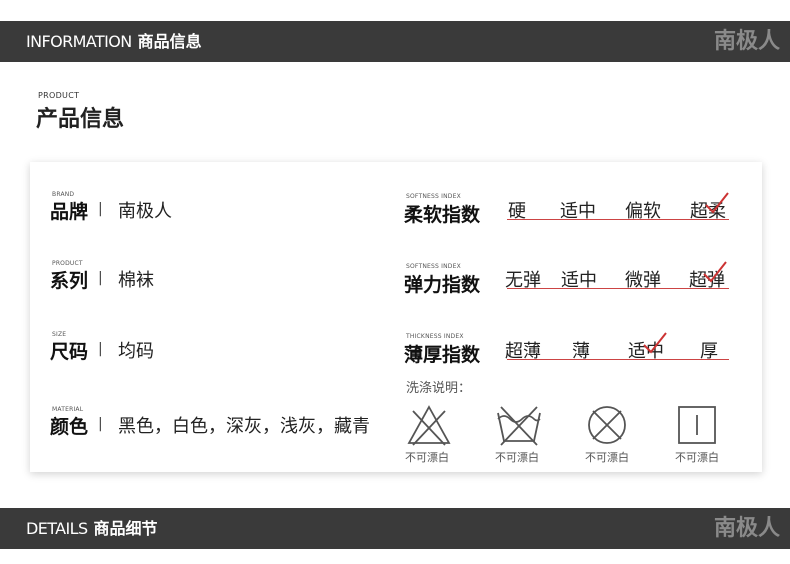 Image resolution: width=790 pixels, height=564 pixels. Describe the element at coordinates (79, 41) in the screenshot. I see `info-header-title-en: INFORMATION` at that location.